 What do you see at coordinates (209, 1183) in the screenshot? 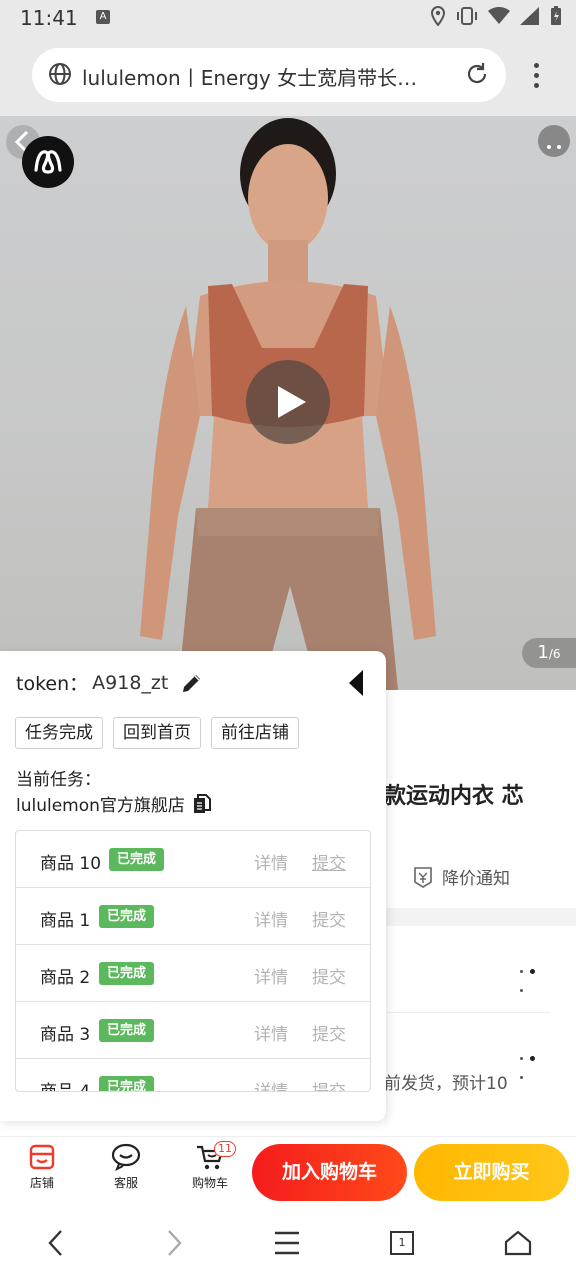
I see `cart-label: 购物车` at bounding box center [209, 1183].